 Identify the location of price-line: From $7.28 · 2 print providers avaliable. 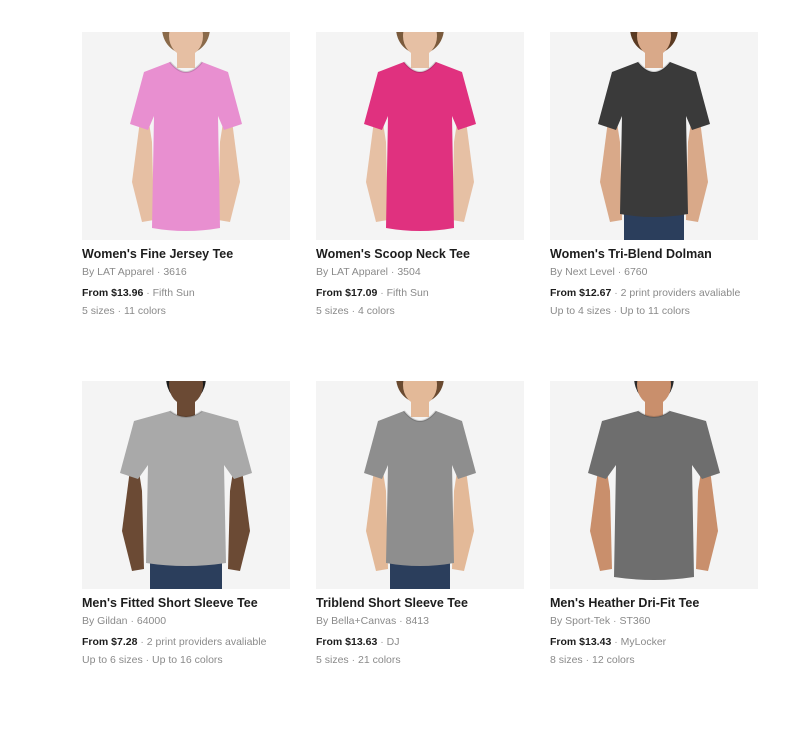
(186, 642).